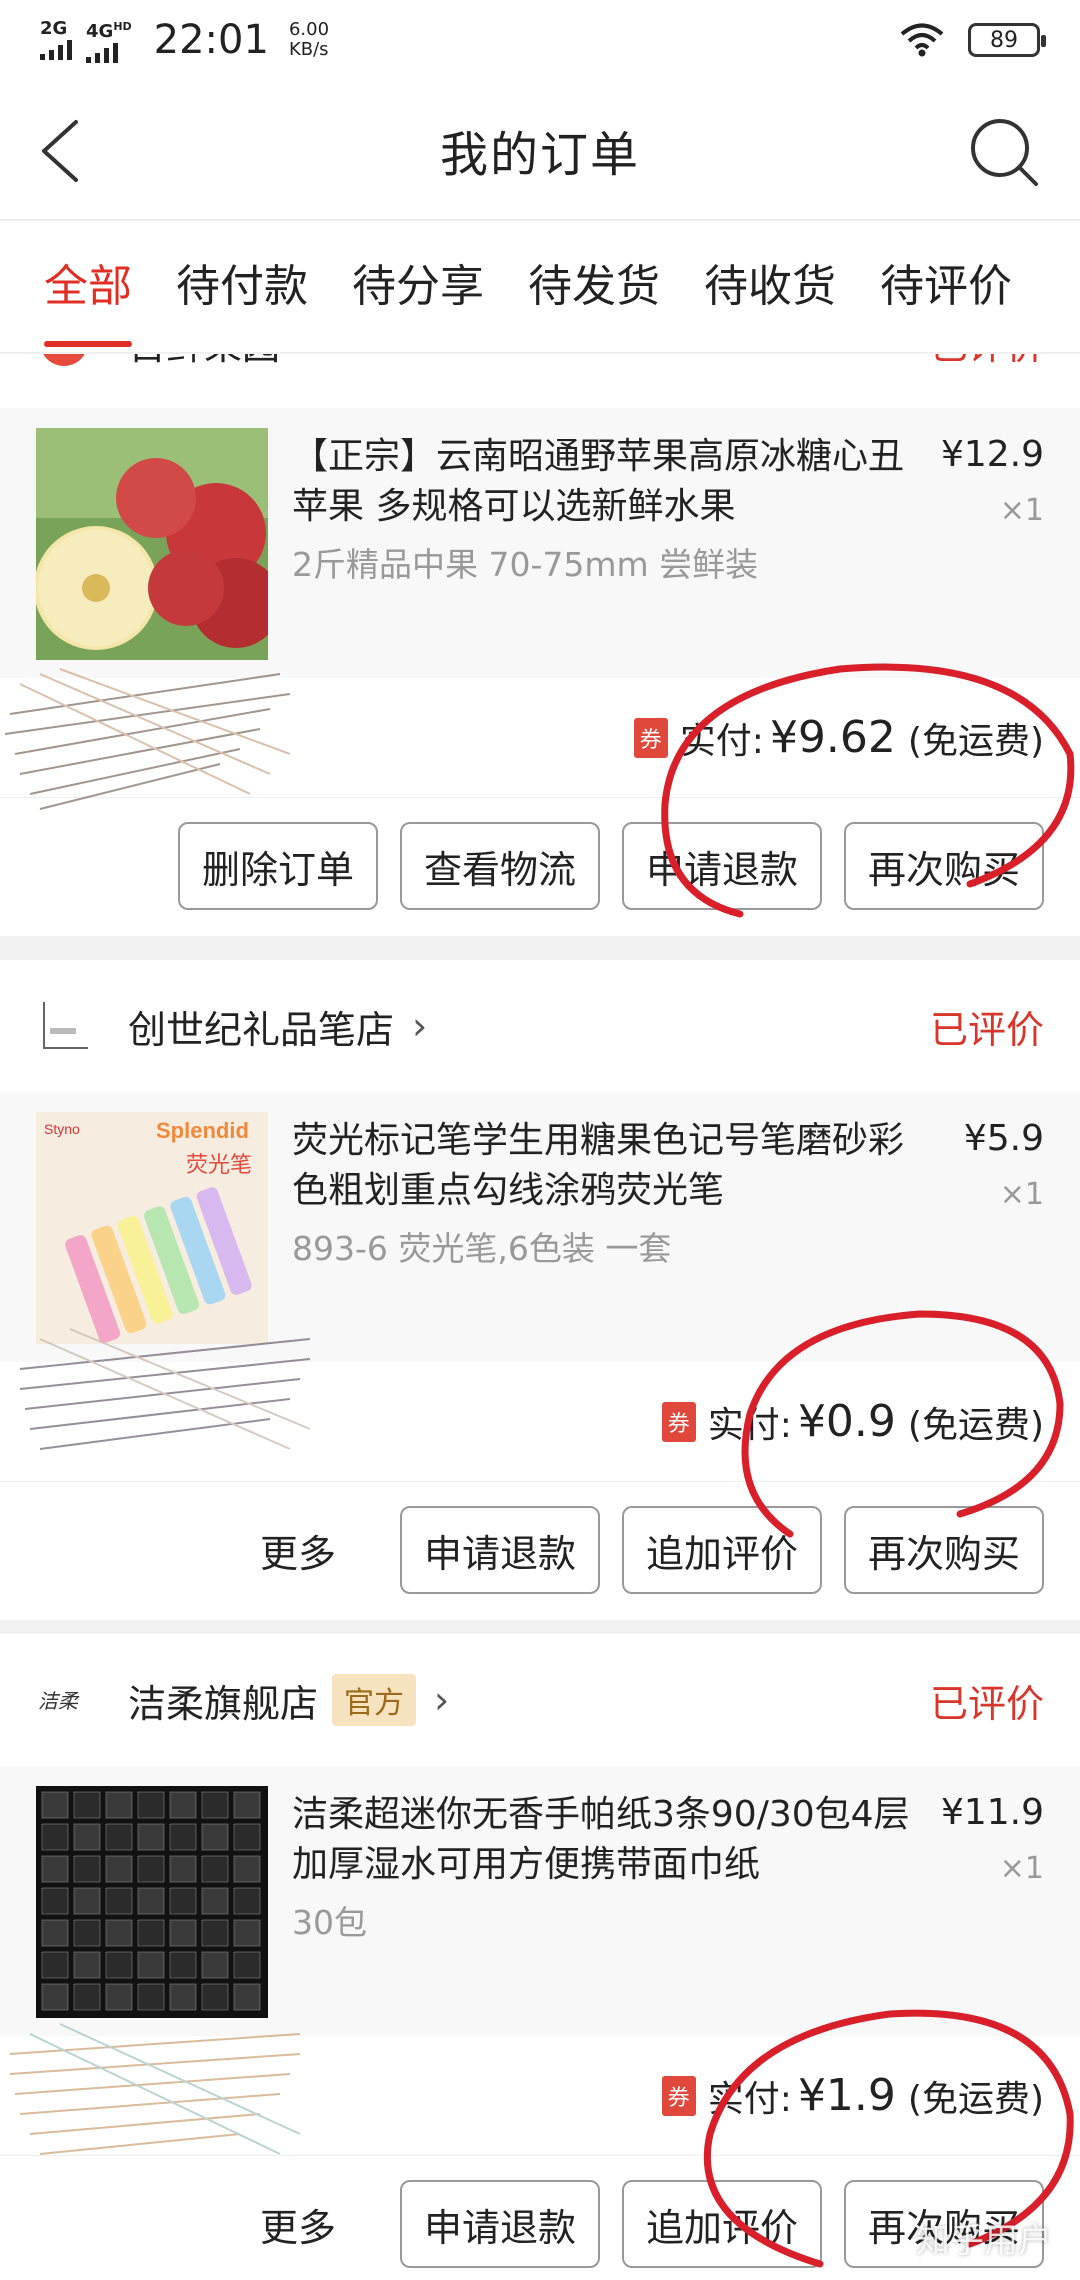  Describe the element at coordinates (748, 286) in the screenshot. I see `tab-pending-receipt: 待收货` at that location.